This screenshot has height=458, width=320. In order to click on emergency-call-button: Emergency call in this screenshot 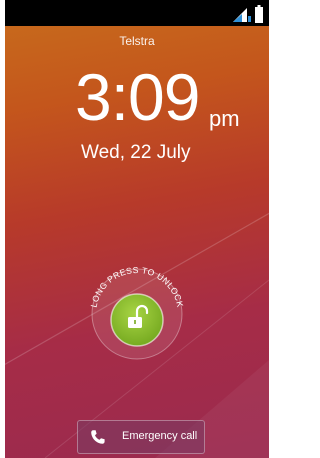, I will do `click(141, 437)`.